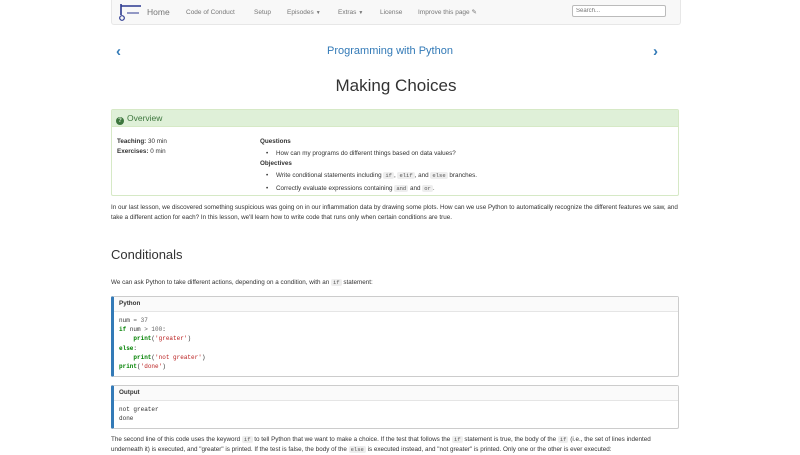 This screenshot has width=800, height=455. I want to click on nav-extras-dropdown: Extras ▼, so click(350, 12).